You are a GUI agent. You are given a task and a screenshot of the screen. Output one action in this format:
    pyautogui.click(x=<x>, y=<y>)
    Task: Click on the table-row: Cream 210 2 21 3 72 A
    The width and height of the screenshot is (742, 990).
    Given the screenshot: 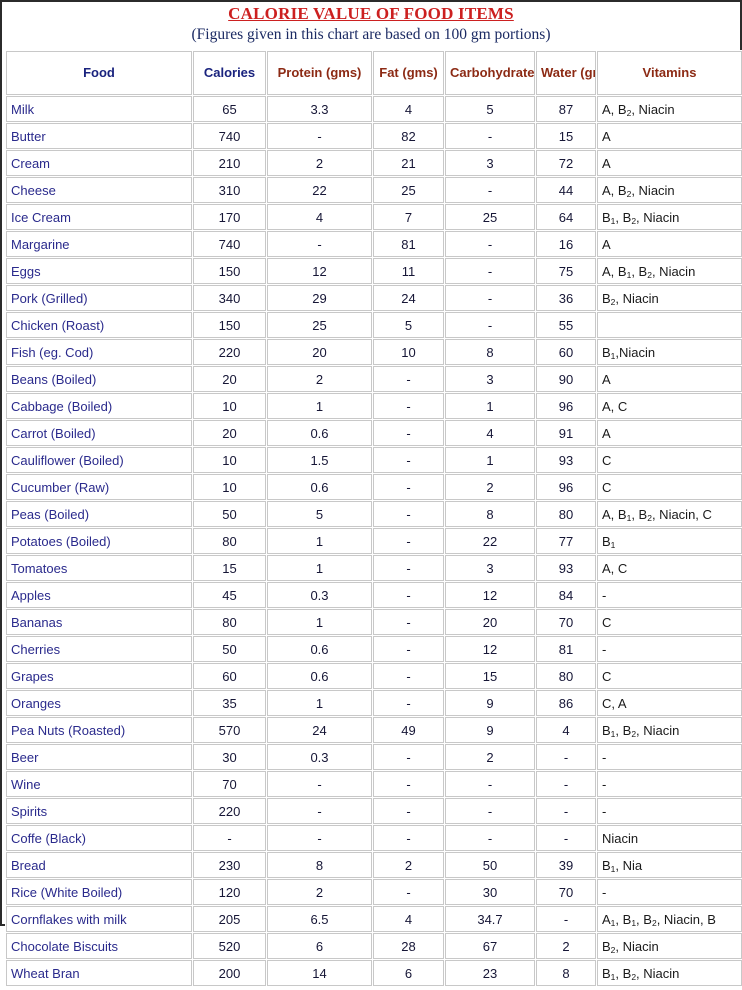 What is the action you would take?
    pyautogui.click(x=374, y=163)
    